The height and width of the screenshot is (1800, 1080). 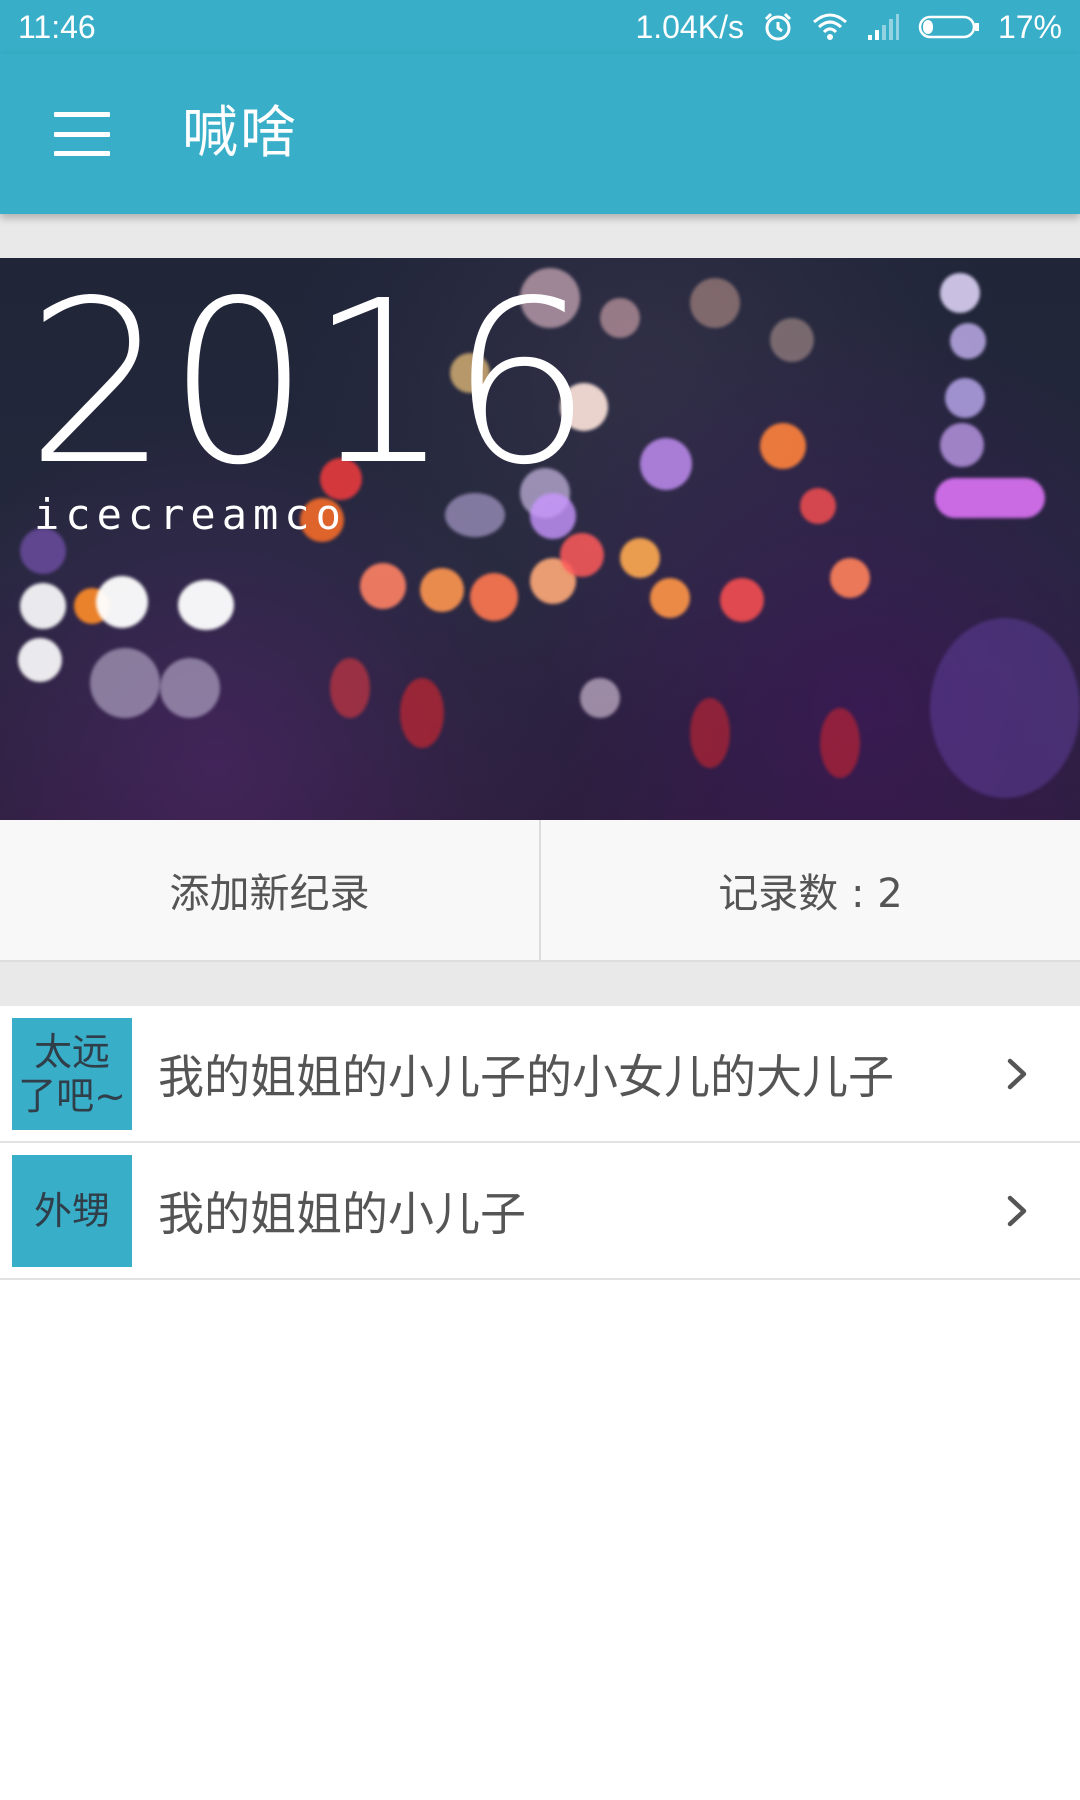 I want to click on action-bar: 添加新纪录 记录数 : 2, so click(x=540, y=891).